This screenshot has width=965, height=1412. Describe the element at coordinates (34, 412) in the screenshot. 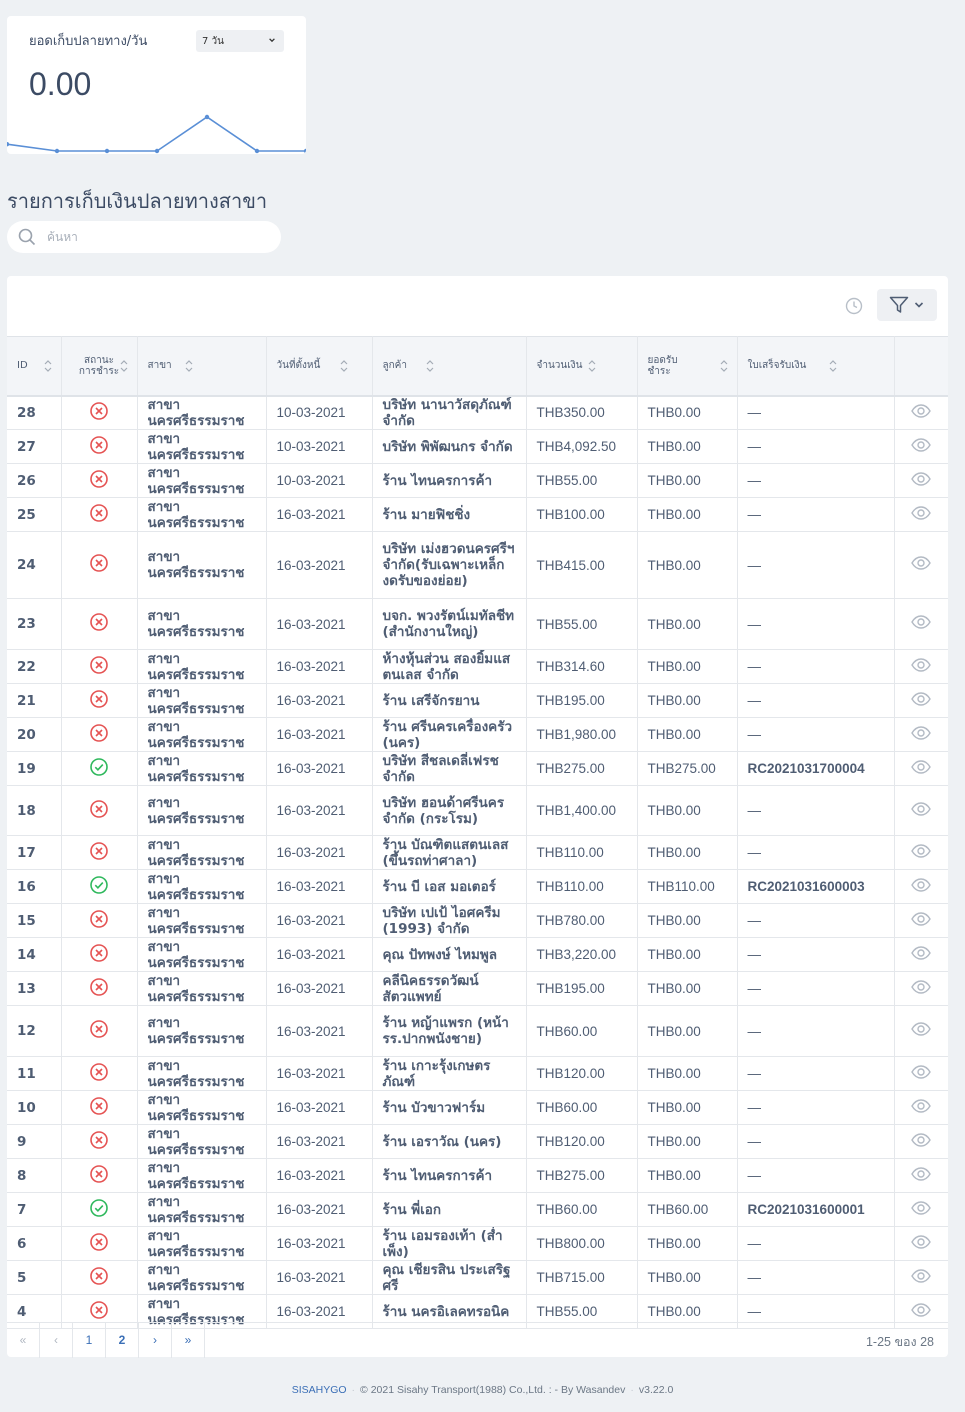

I see `row-id: 28` at that location.